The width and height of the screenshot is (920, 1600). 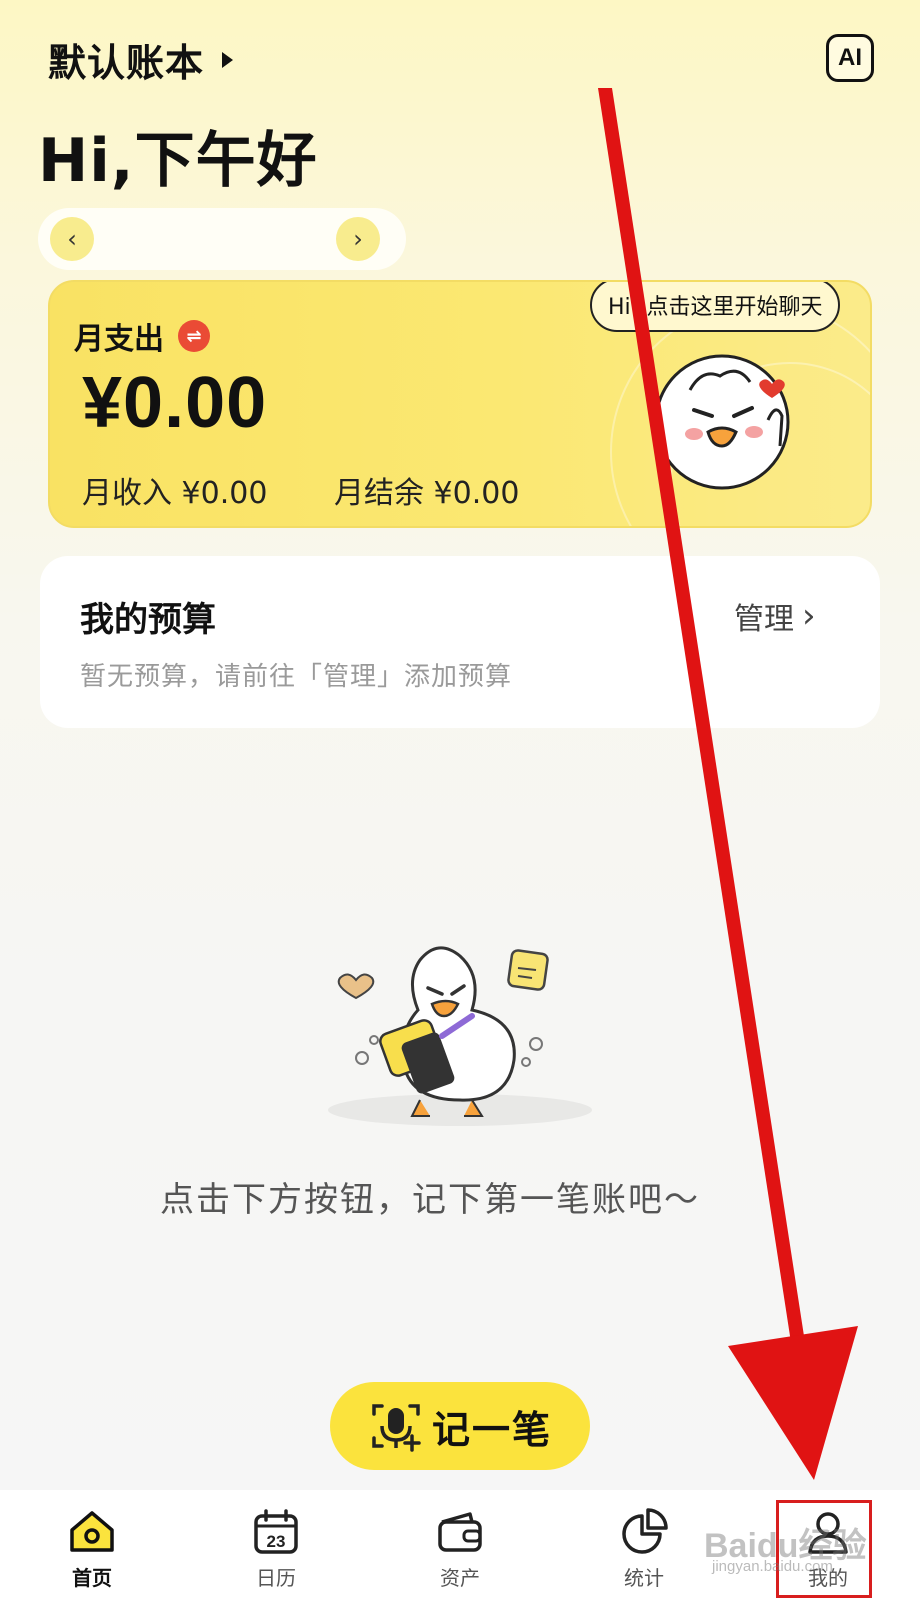 I want to click on next-period-button: ›, so click(x=358, y=239).